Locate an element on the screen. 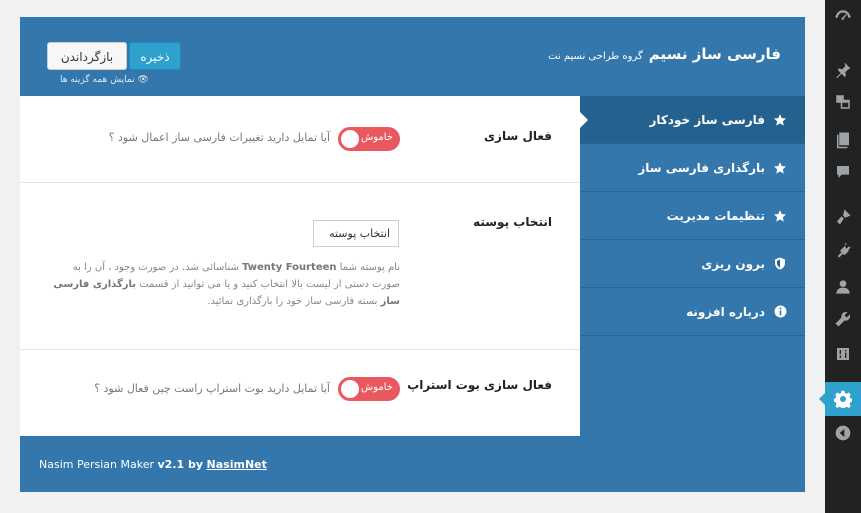 This screenshot has width=861, height=513. bootstrap-toggle: خاموش is located at coordinates (369, 389).